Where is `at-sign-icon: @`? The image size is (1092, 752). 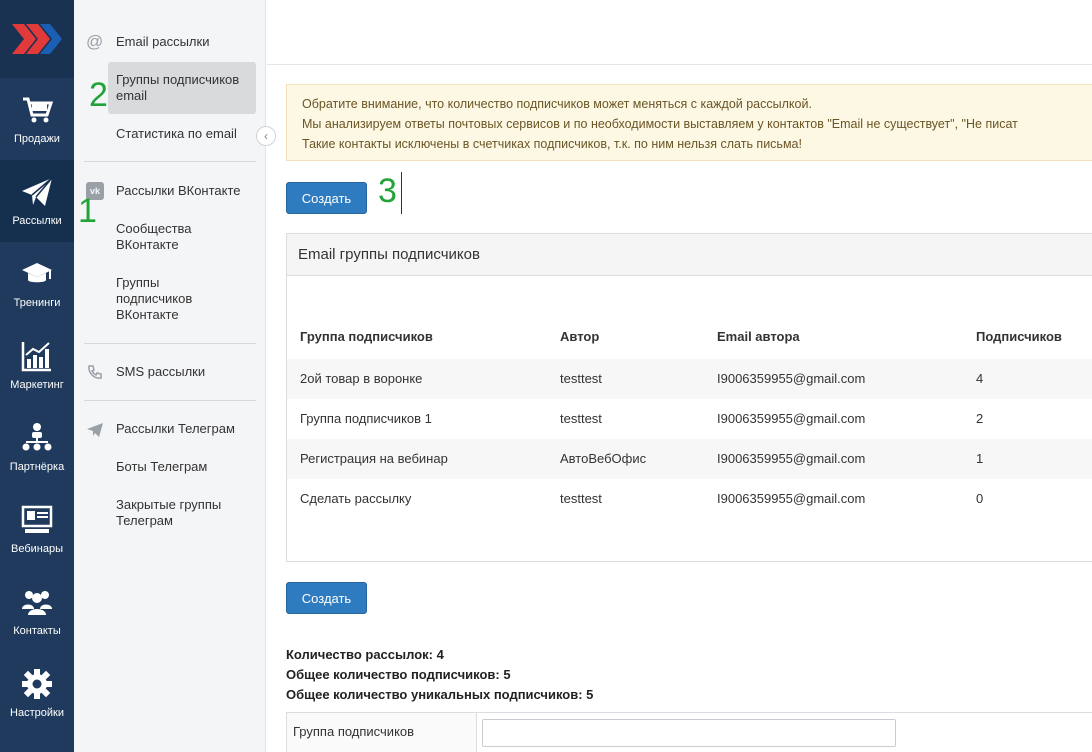 at-sign-icon: @ is located at coordinates (95, 41).